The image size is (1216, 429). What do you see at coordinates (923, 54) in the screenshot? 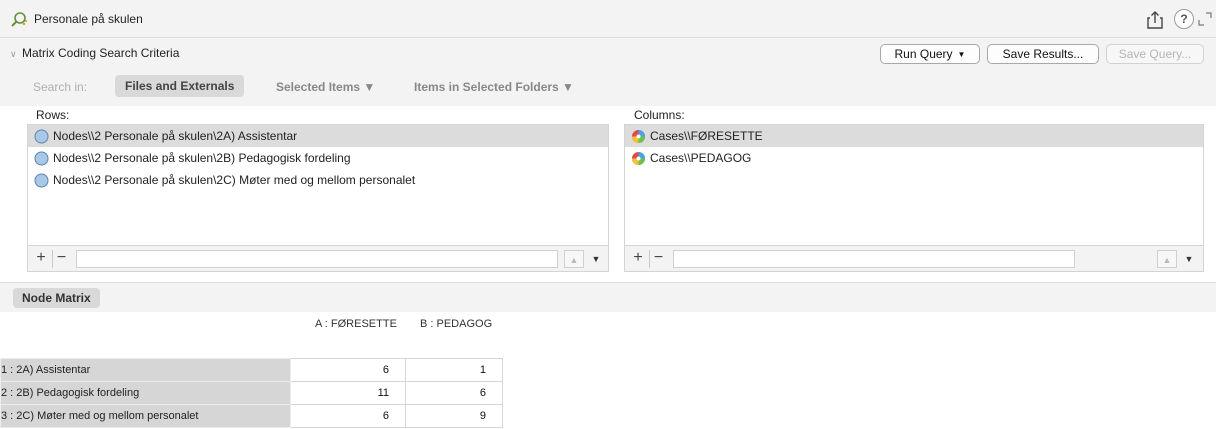
I see `run-query-label: Run Query` at bounding box center [923, 54].